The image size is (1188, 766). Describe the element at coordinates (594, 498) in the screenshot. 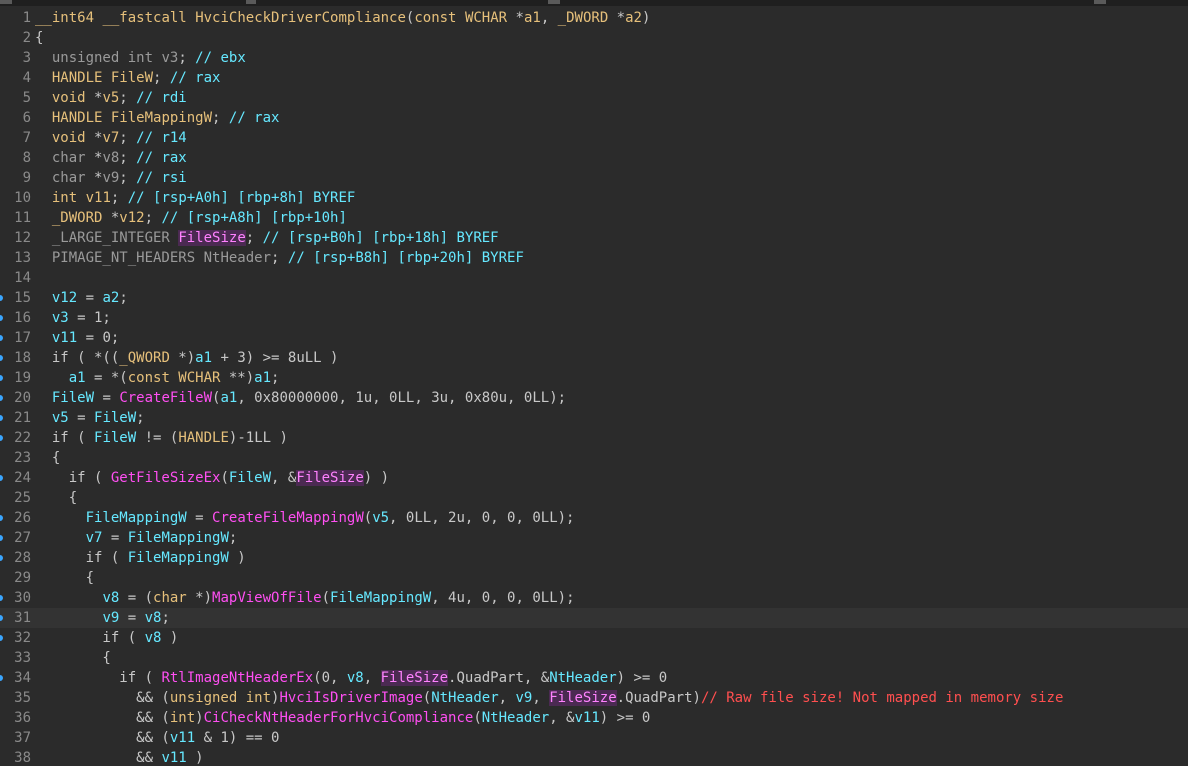

I see `code-line: 25 {` at that location.